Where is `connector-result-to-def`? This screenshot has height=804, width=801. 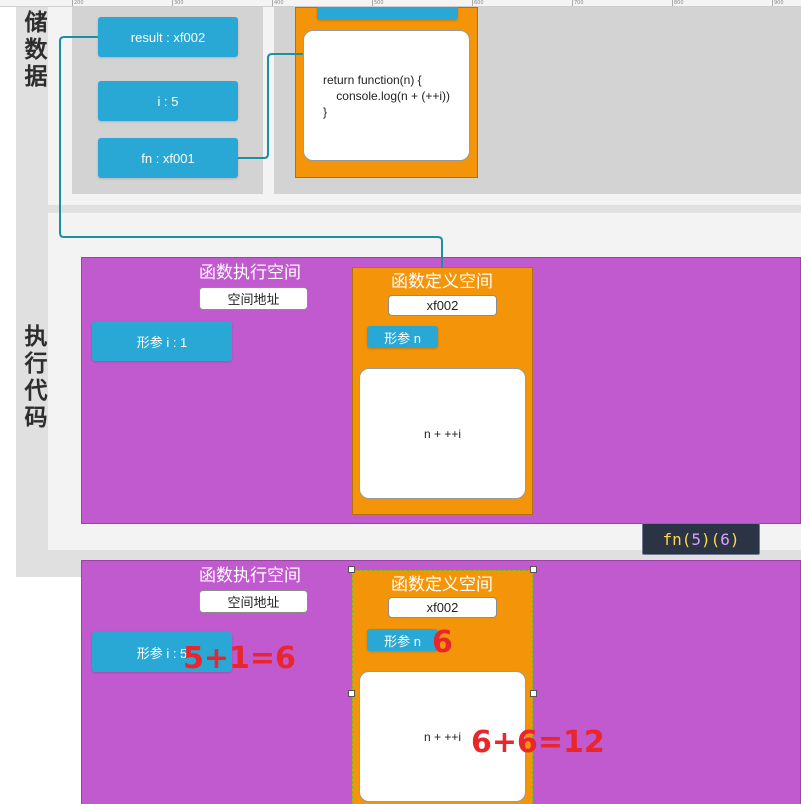 connector-result-to-def is located at coordinates (251, 152).